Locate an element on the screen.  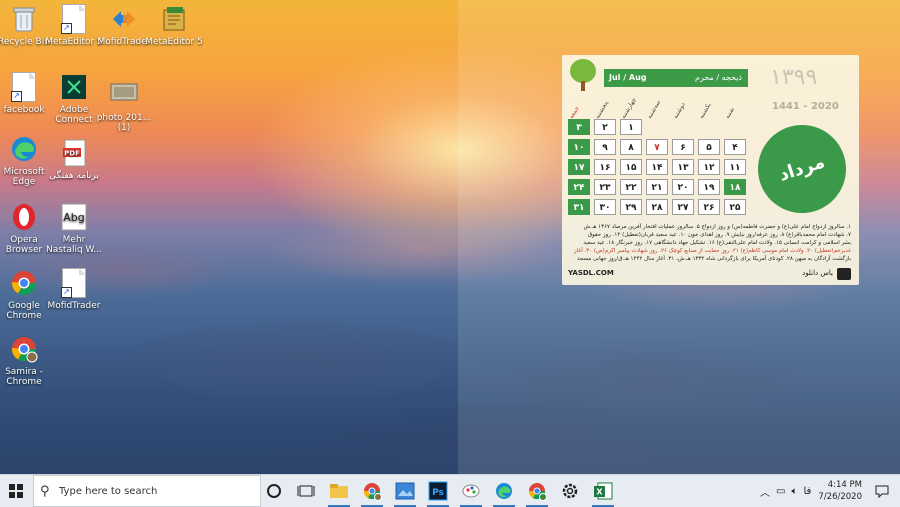
action-center-button is located at coordinates (882, 491).